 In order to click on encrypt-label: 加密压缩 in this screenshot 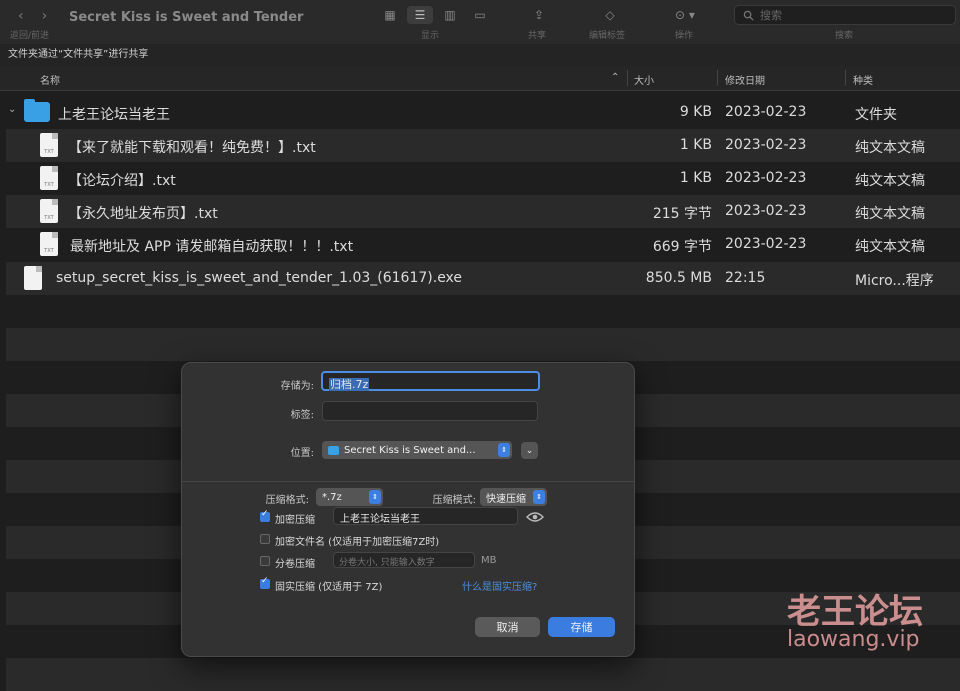, I will do `click(295, 520)`.